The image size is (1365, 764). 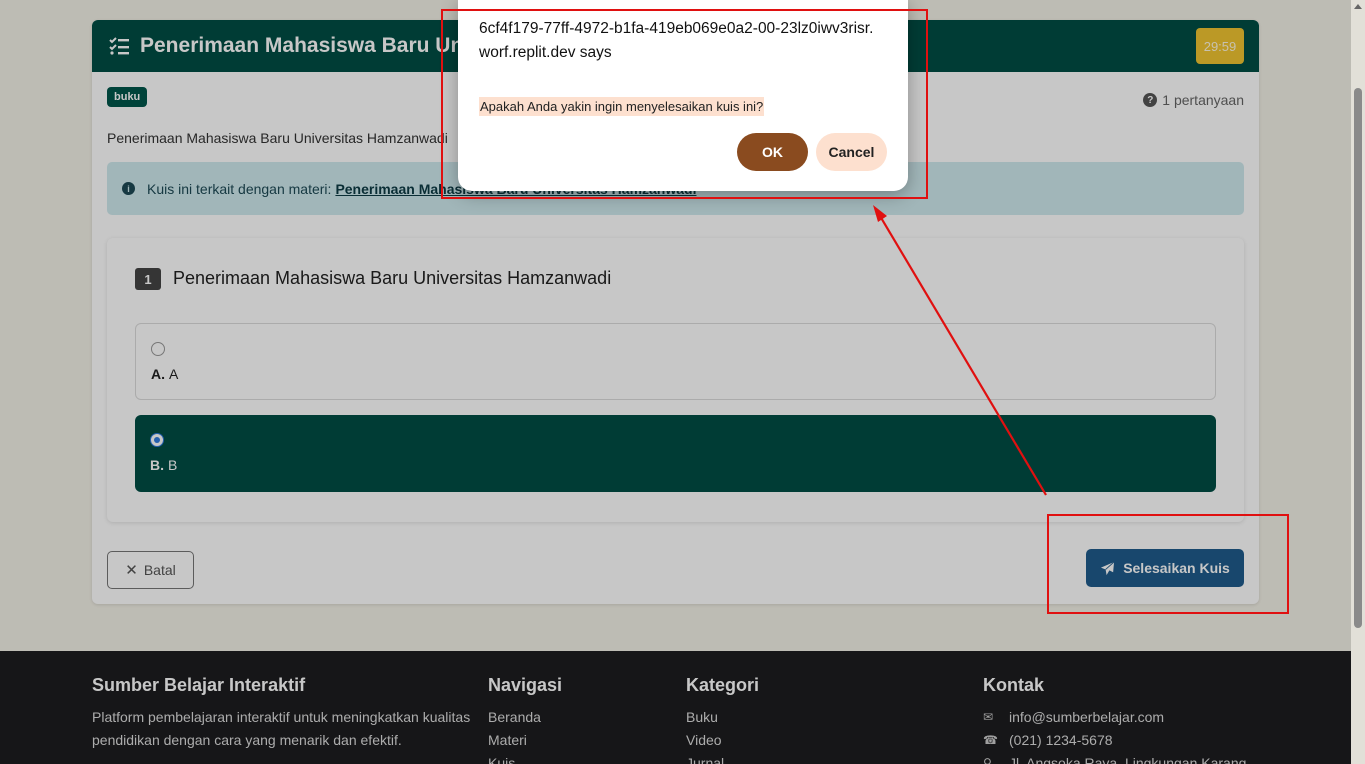 I want to click on scrollbar, so click(x=1358, y=382).